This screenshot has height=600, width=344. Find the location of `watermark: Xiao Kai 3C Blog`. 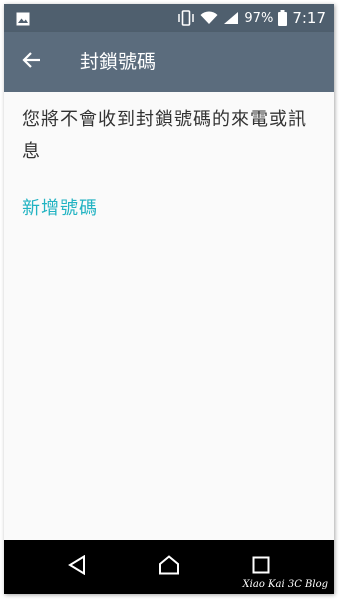

watermark: Xiao Kai 3C Blog is located at coordinates (285, 584).